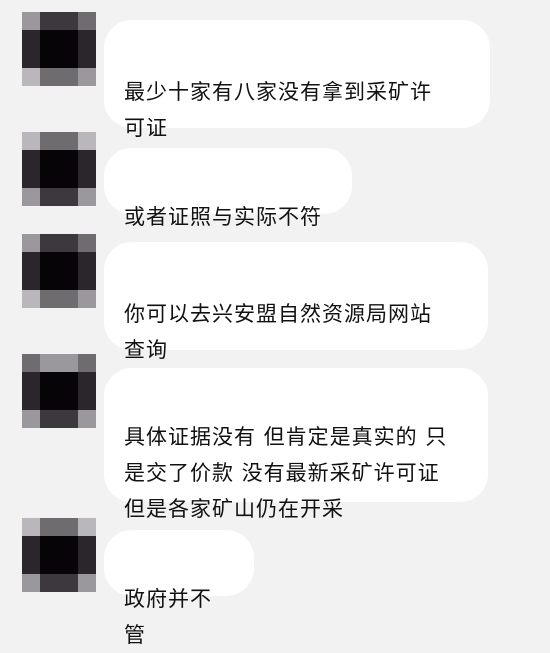 The width and height of the screenshot is (550, 653). Describe the element at coordinates (278, 110) in the screenshot. I see `message-text: 最少十家有八家没有拿到采矿许 可证` at that location.